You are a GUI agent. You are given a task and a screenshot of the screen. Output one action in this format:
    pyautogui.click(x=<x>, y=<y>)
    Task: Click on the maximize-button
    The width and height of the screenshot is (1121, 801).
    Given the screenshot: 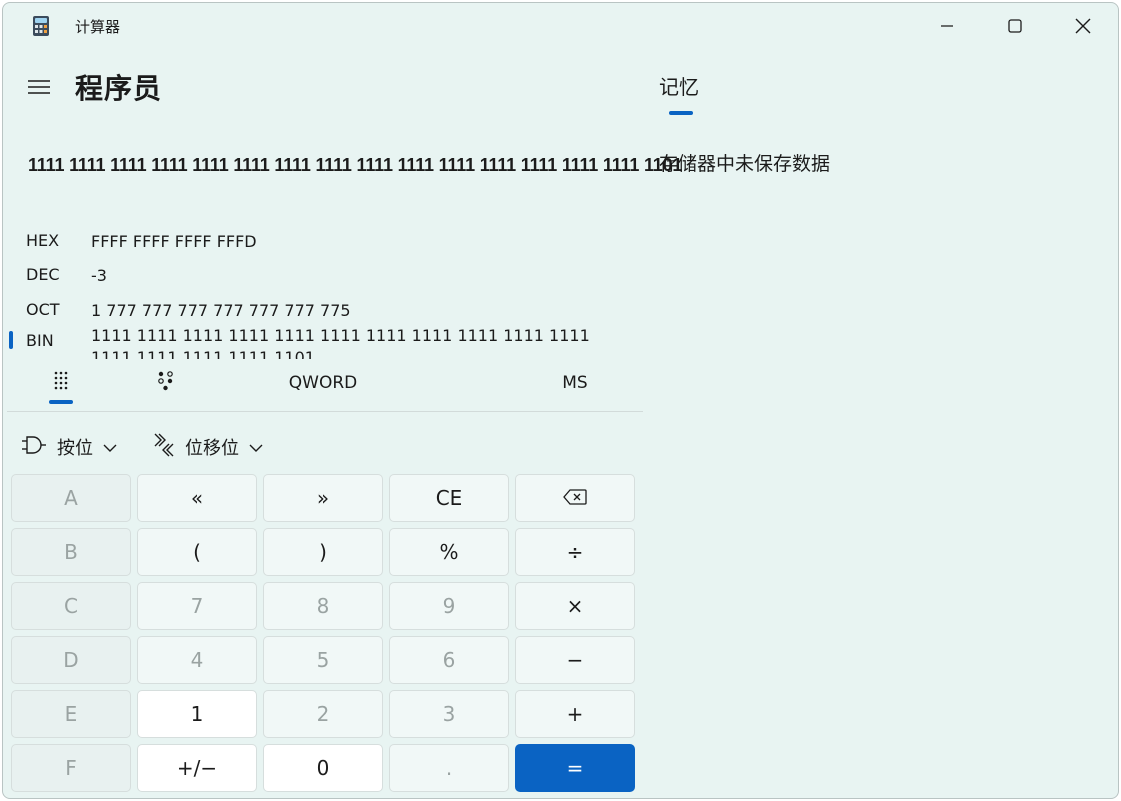 What is the action you would take?
    pyautogui.click(x=1015, y=26)
    